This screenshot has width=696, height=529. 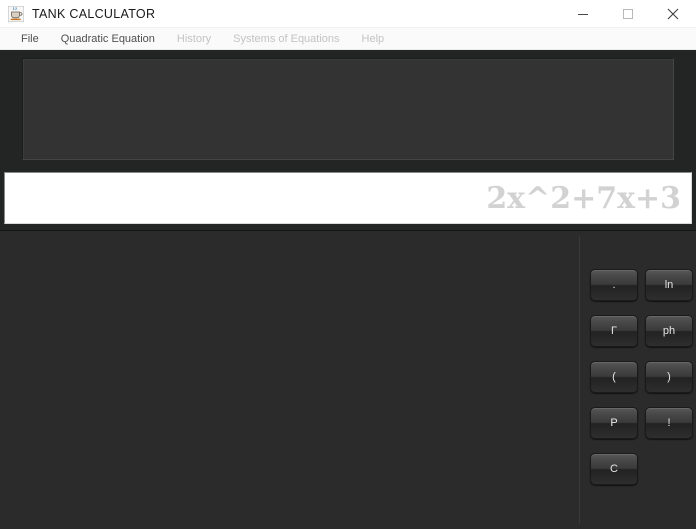 I want to click on title-bar-left: TANK CALCULATOR, so click(x=78, y=13).